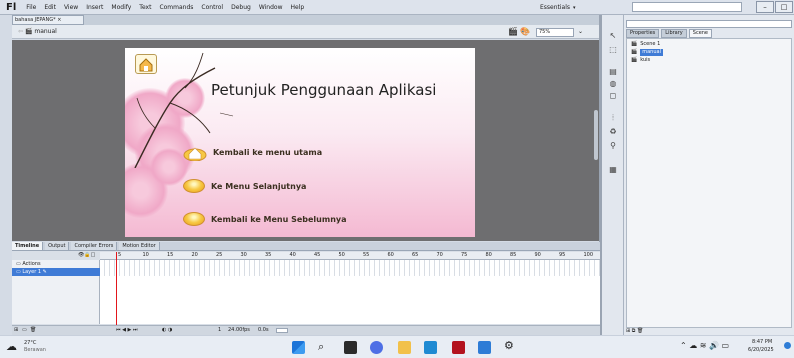 The width and height of the screenshot is (794, 358). Describe the element at coordinates (145, 255) in the screenshot. I see `ruler-tick-label: 10` at that location.